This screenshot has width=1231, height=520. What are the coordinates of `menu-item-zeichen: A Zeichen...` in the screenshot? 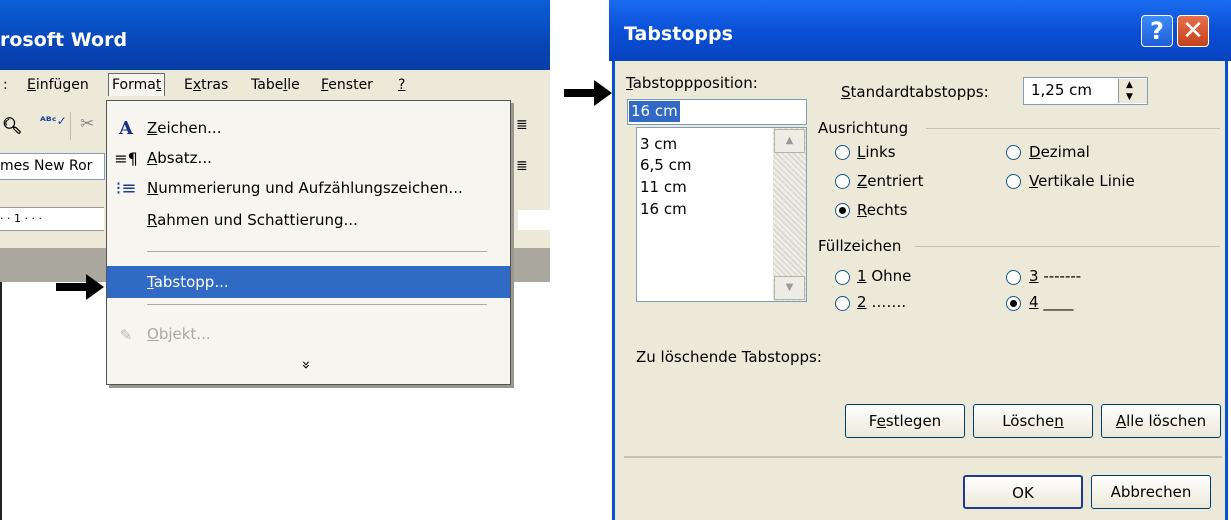 It's located at (308, 128).